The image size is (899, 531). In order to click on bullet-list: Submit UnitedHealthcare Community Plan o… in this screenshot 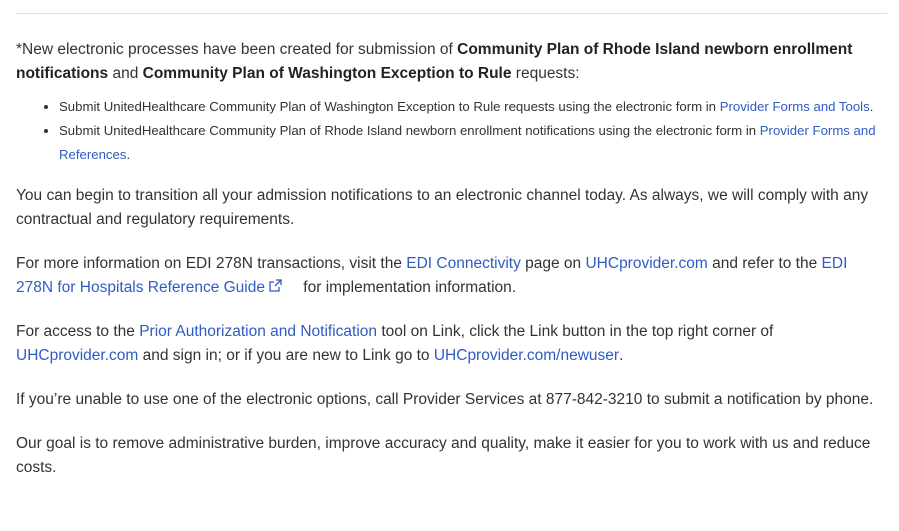, I will do `click(452, 131)`.